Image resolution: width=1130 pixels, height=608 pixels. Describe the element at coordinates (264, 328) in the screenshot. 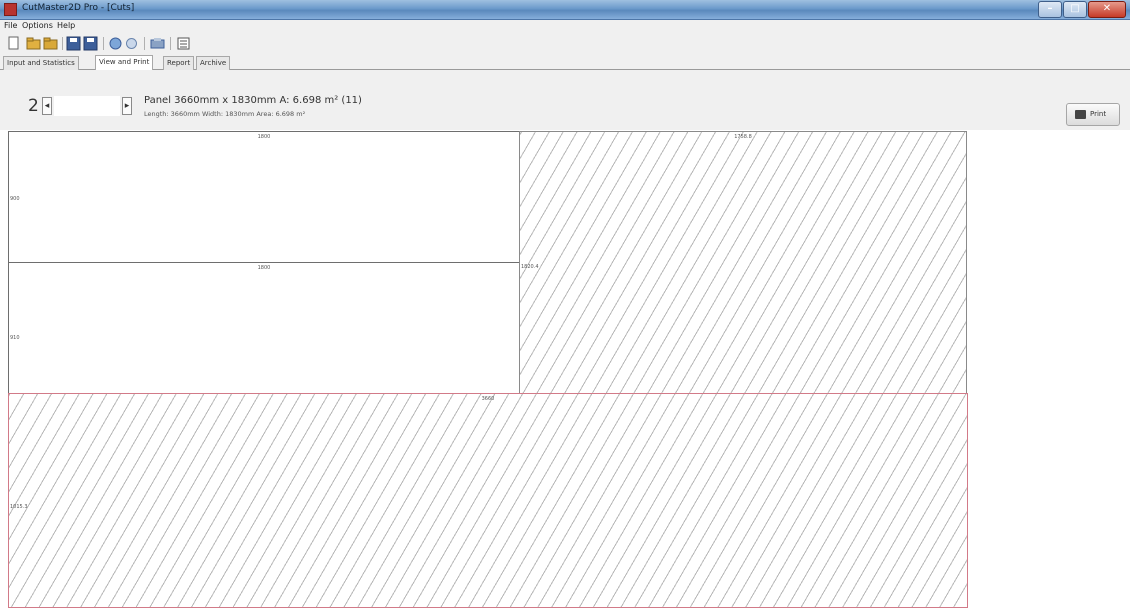

I see `cut-piece: 1800 910` at that location.